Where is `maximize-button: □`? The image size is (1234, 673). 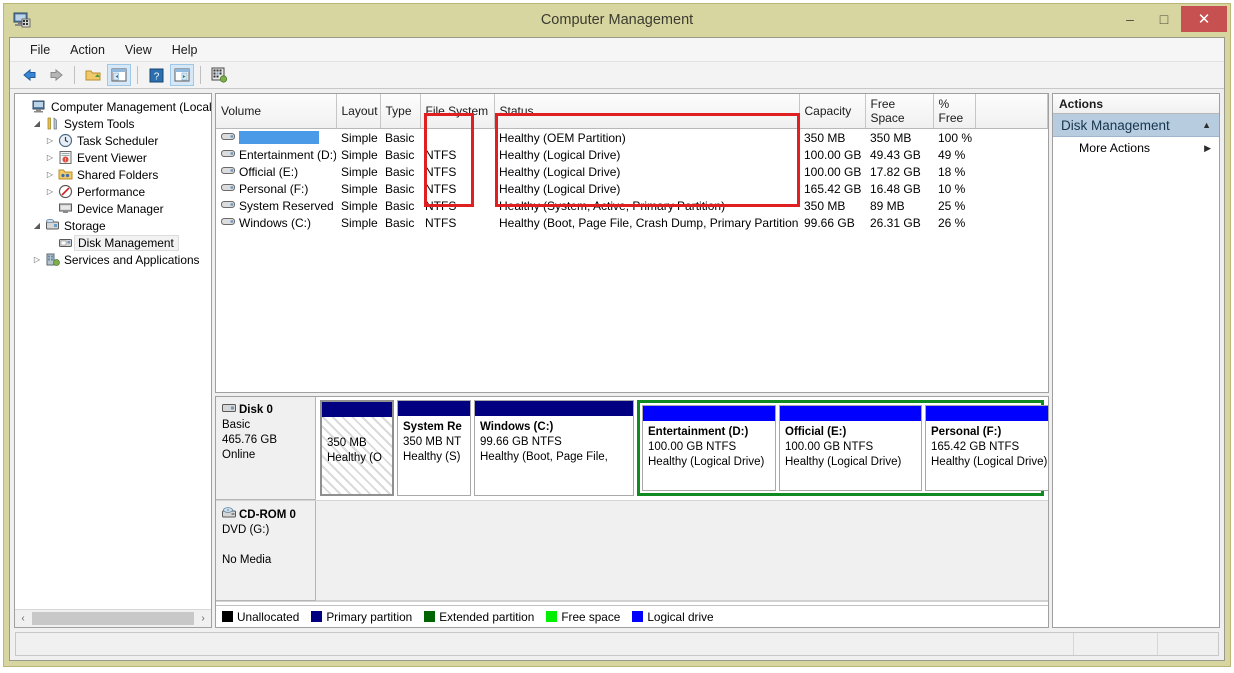
maximize-button: □ is located at coordinates (1164, 19).